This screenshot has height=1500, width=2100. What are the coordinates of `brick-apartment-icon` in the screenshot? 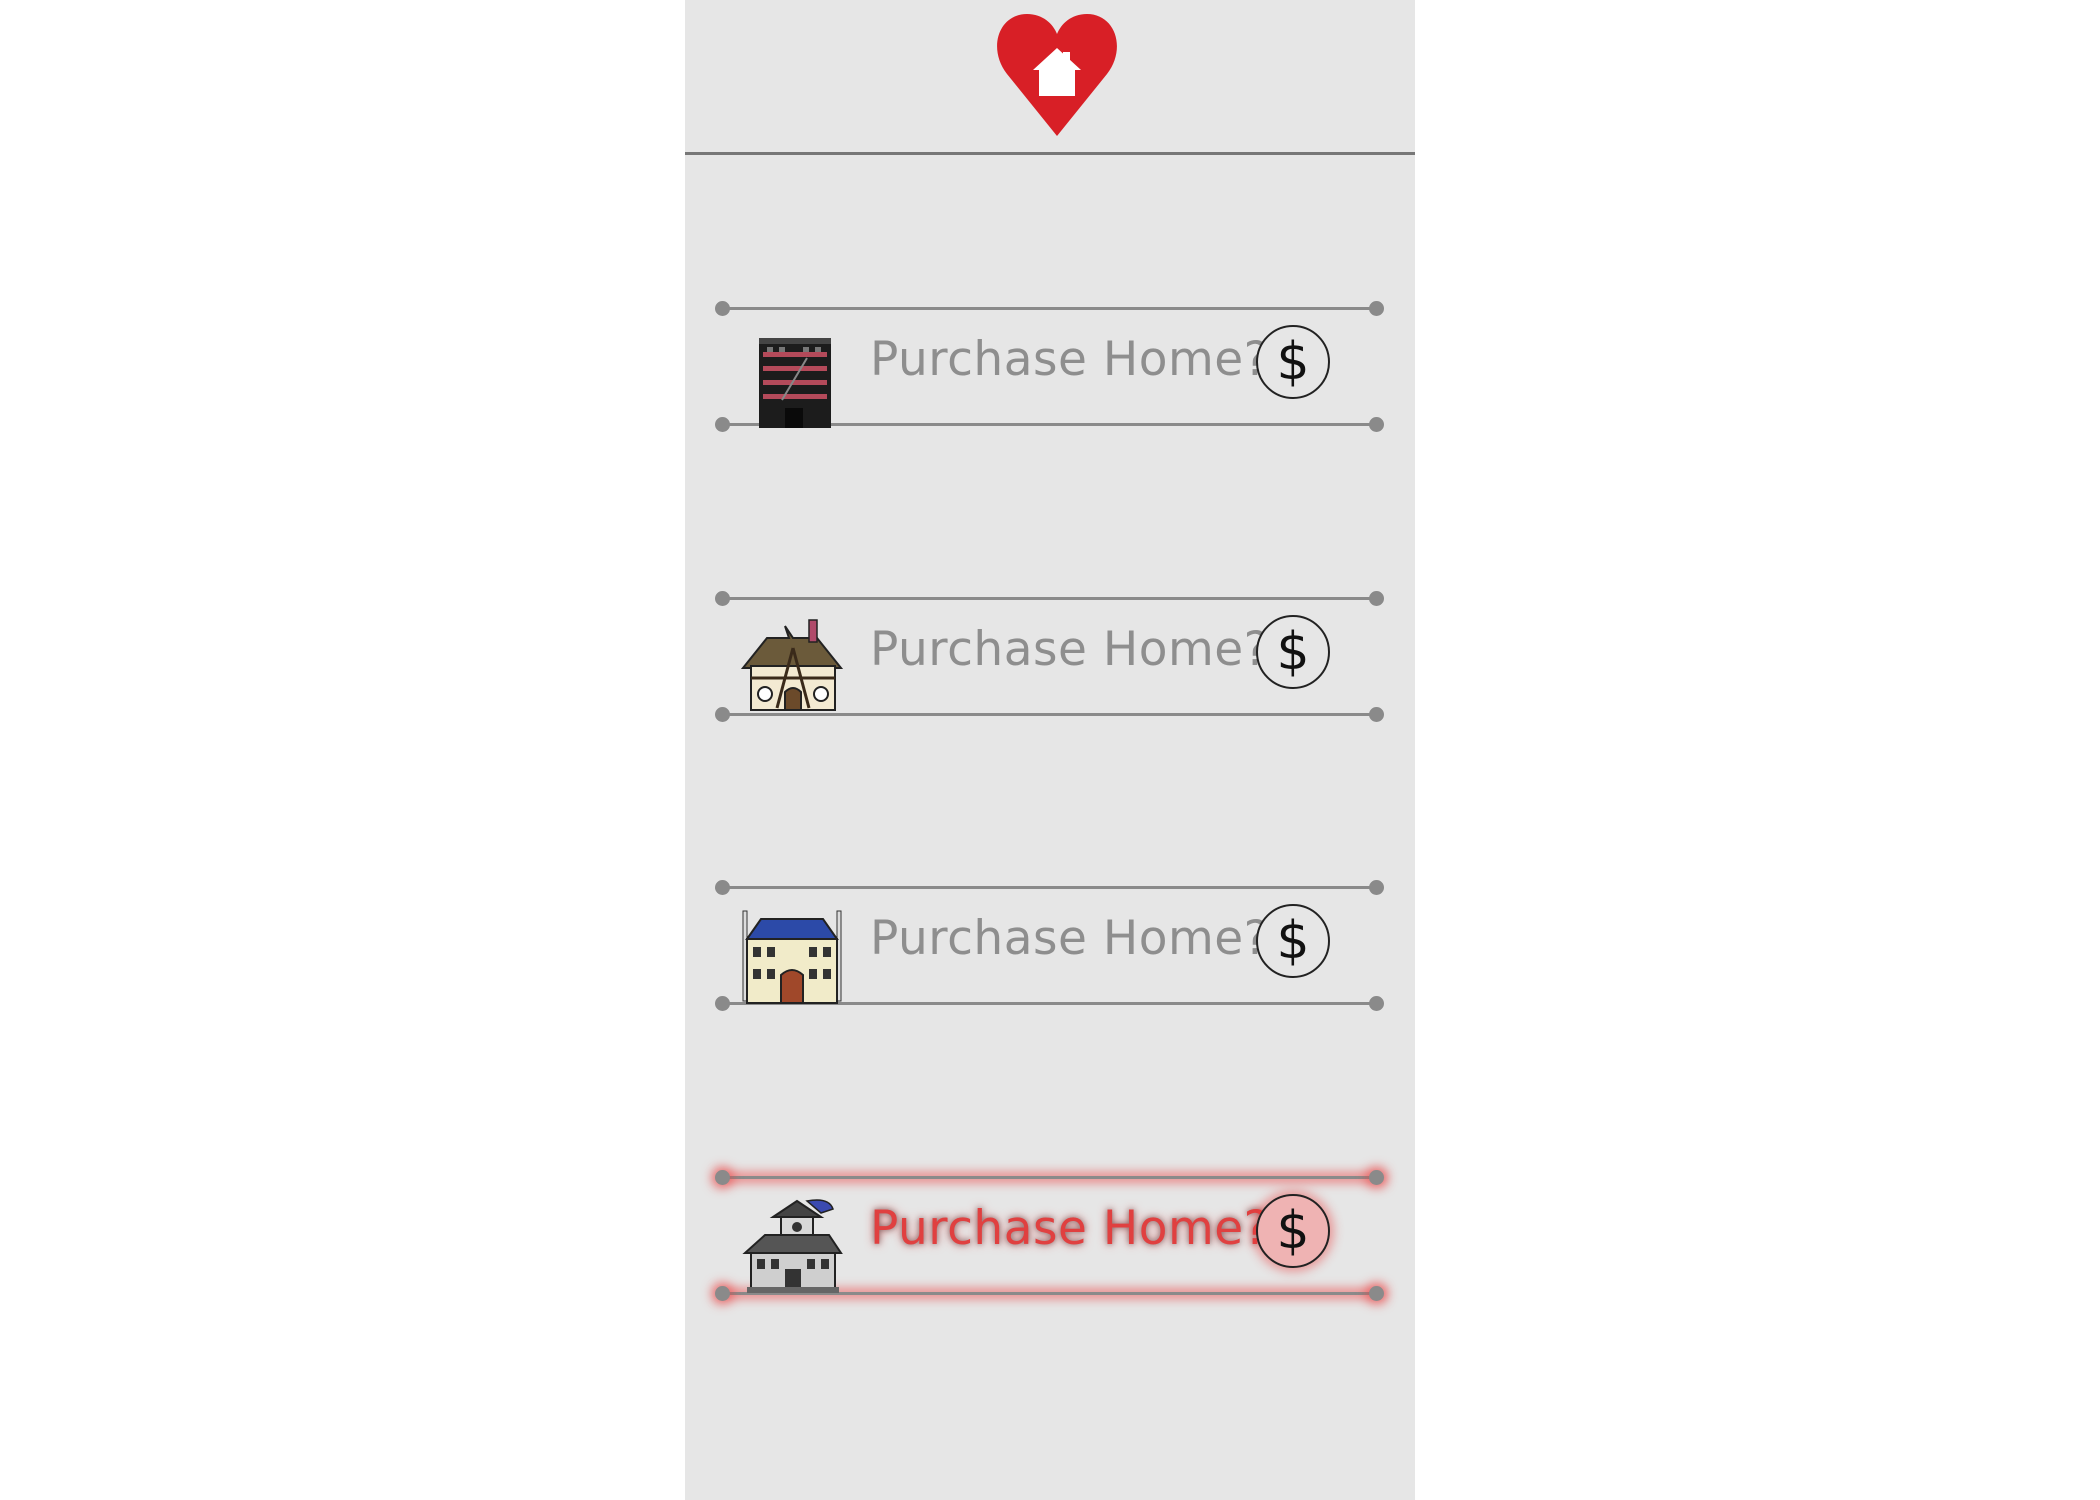 It's located at (795, 383).